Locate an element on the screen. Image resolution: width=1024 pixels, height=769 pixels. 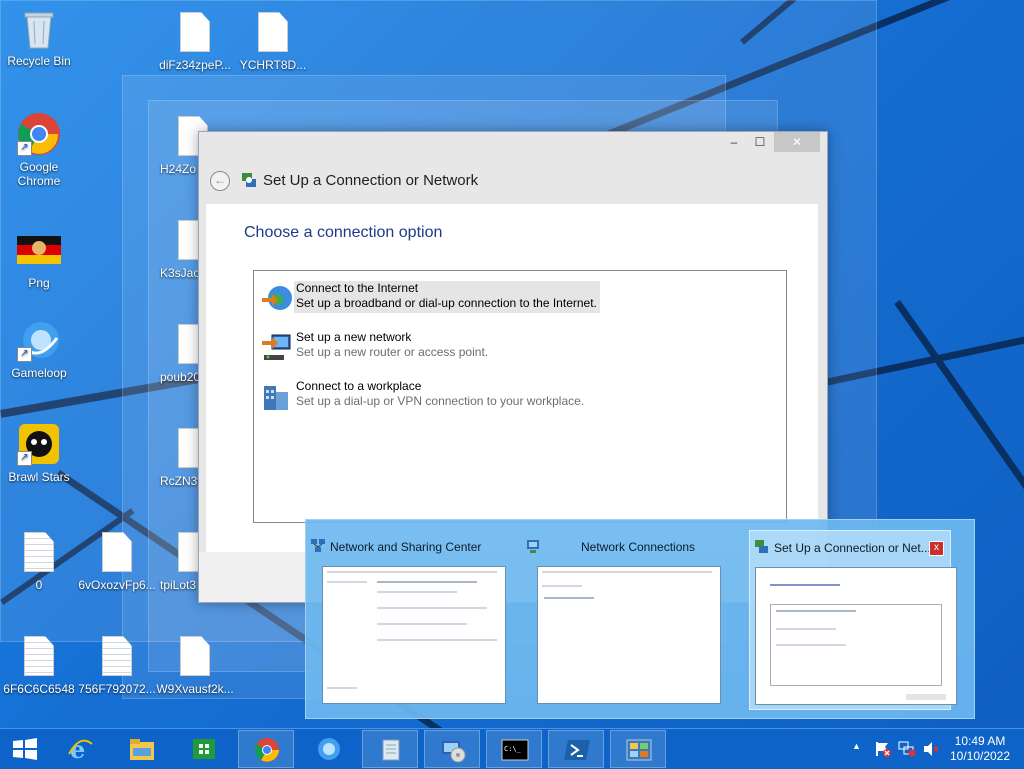
desktop-icon-label: H24Zo is located at coordinates (178, 169).